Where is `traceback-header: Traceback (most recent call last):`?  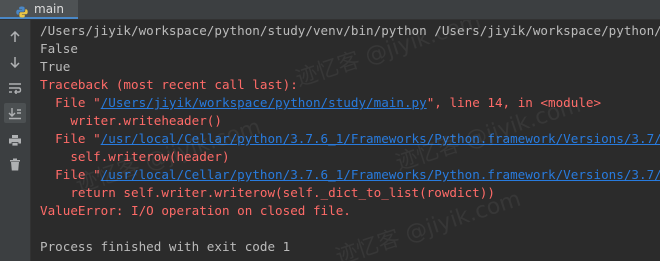
traceback-header: Traceback (most recent call last): is located at coordinates (169, 84).